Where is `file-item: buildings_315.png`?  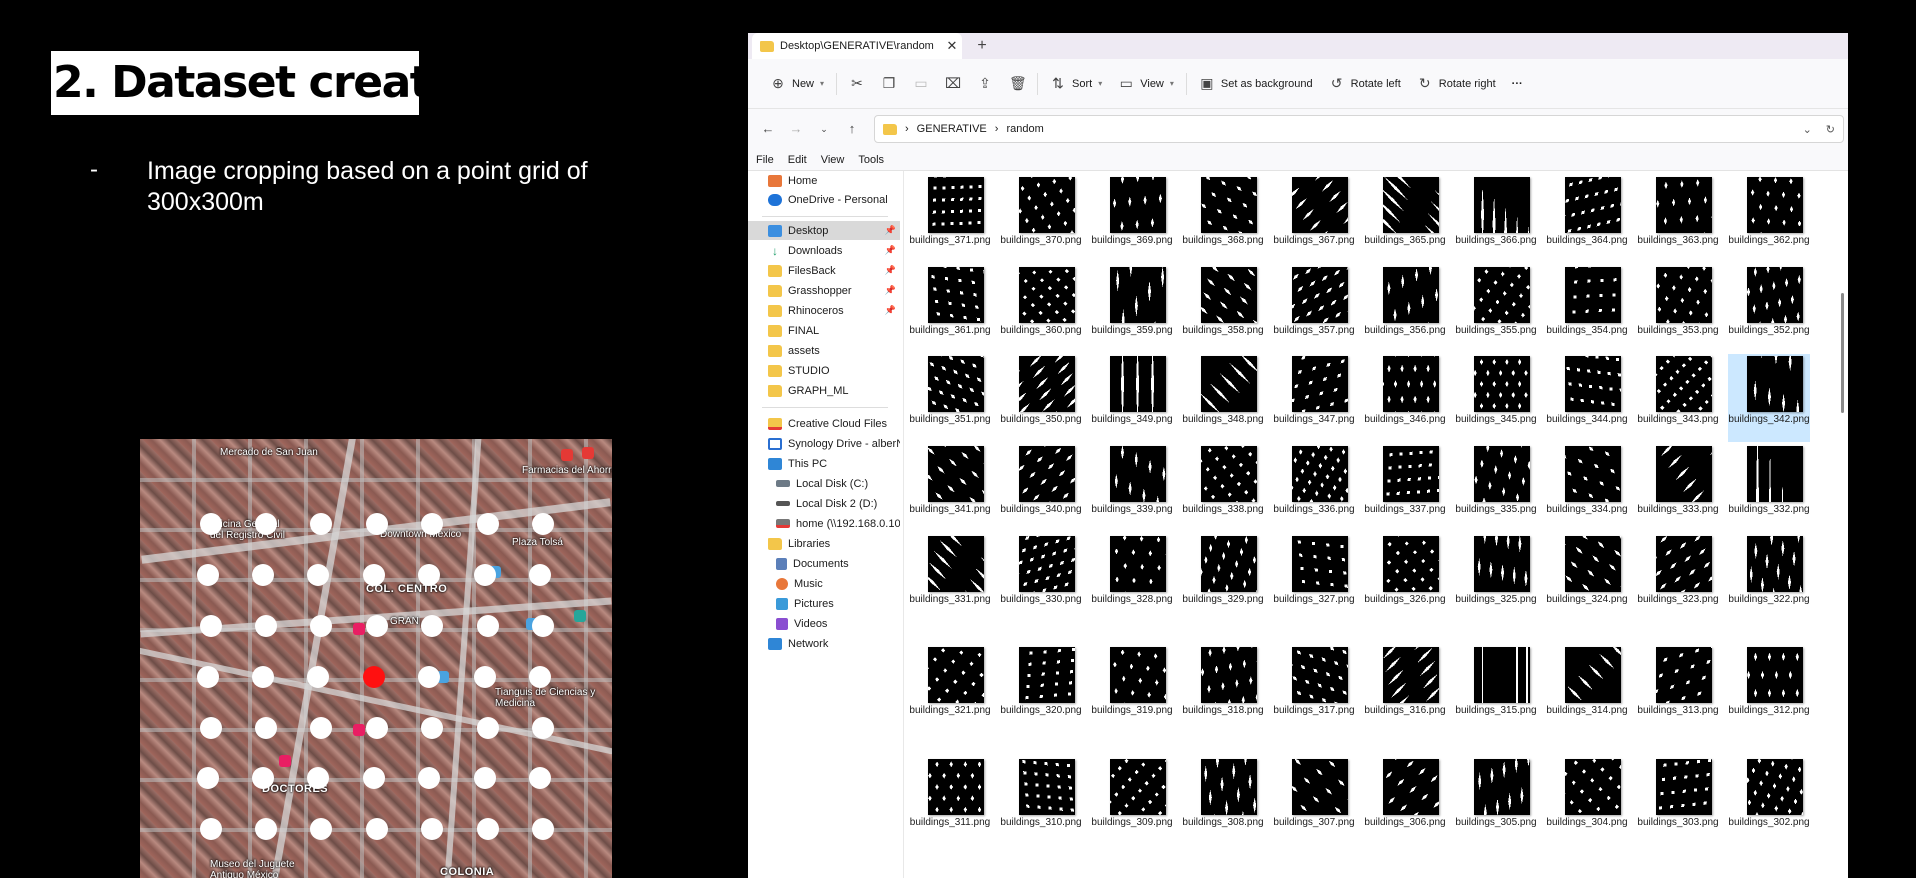 file-item: buildings_315.png is located at coordinates (1496, 689).